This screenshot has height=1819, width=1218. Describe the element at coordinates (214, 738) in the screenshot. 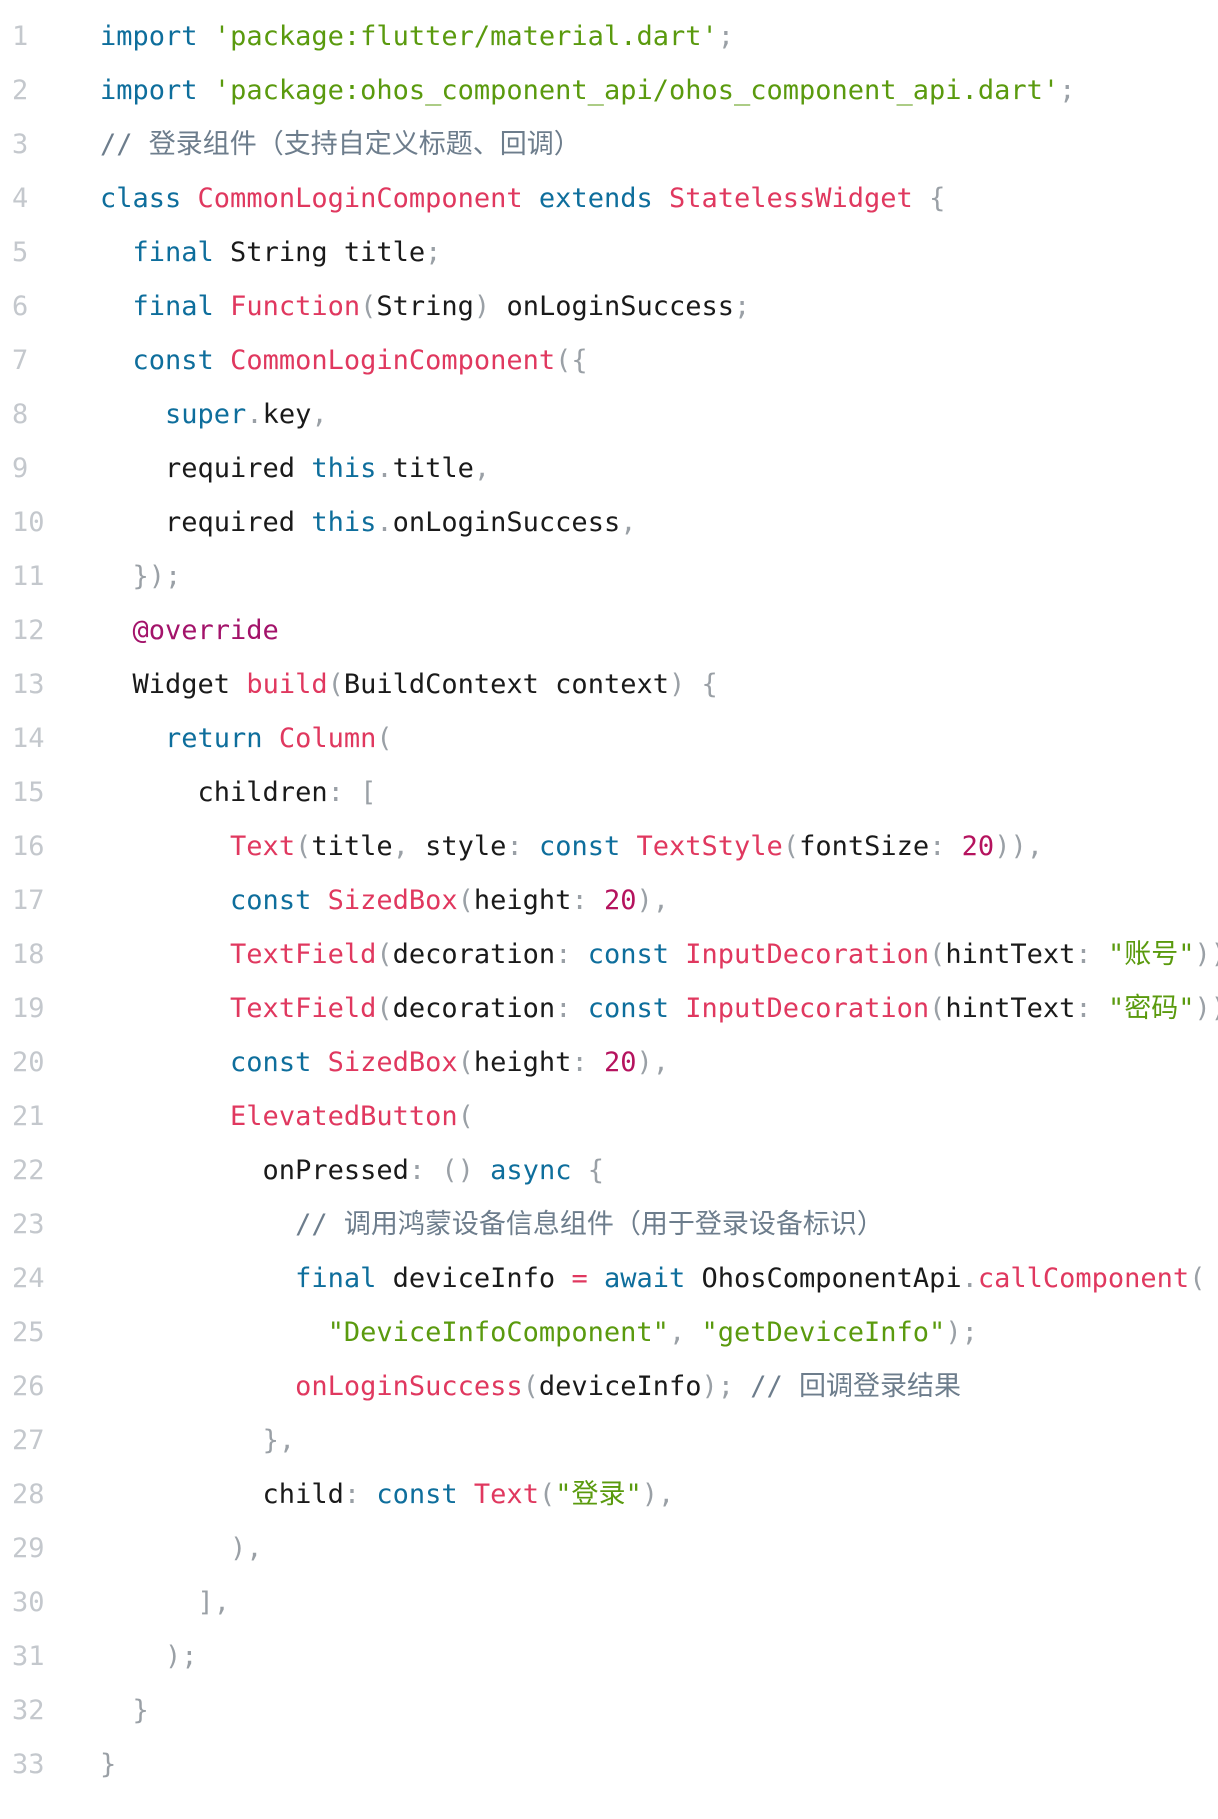

I see `code-token: return` at that location.